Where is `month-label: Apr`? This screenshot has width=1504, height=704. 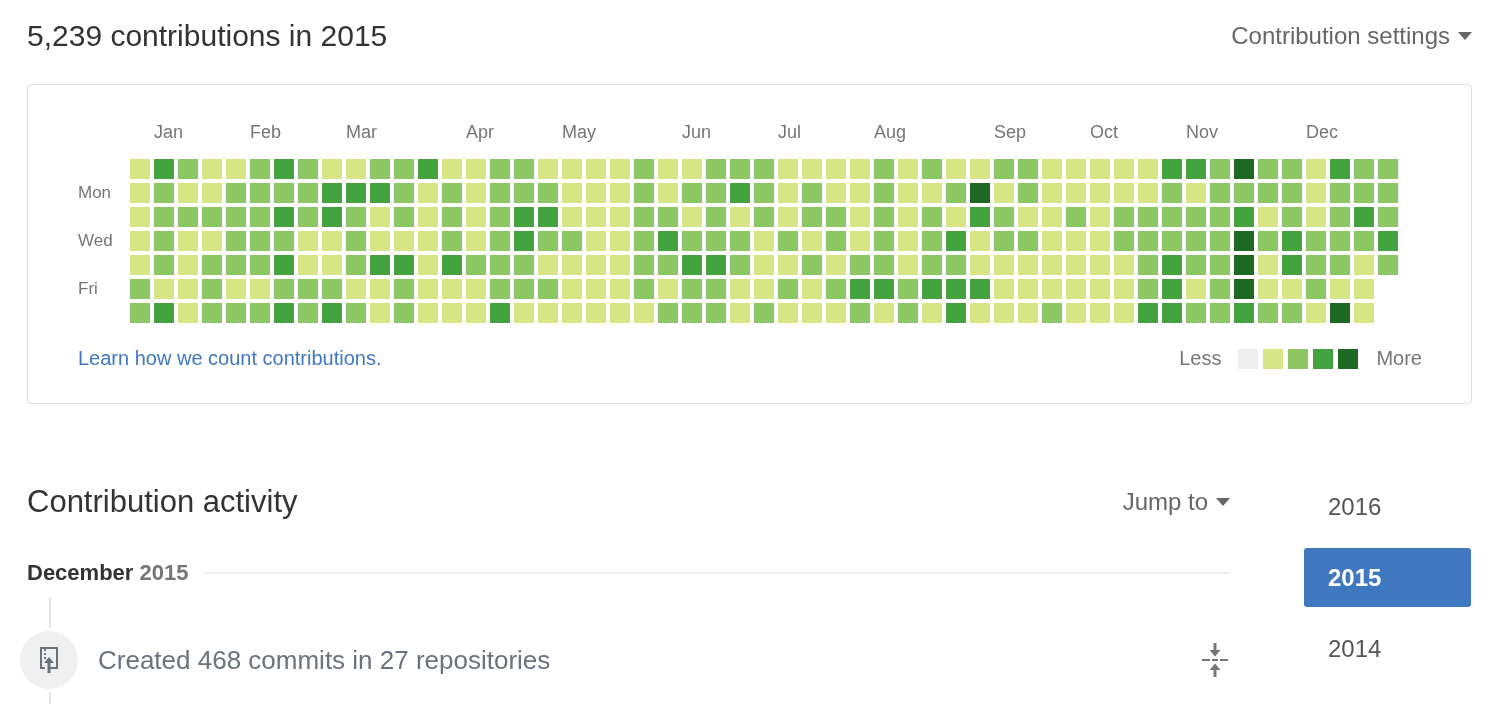 month-label: Apr is located at coordinates (480, 132).